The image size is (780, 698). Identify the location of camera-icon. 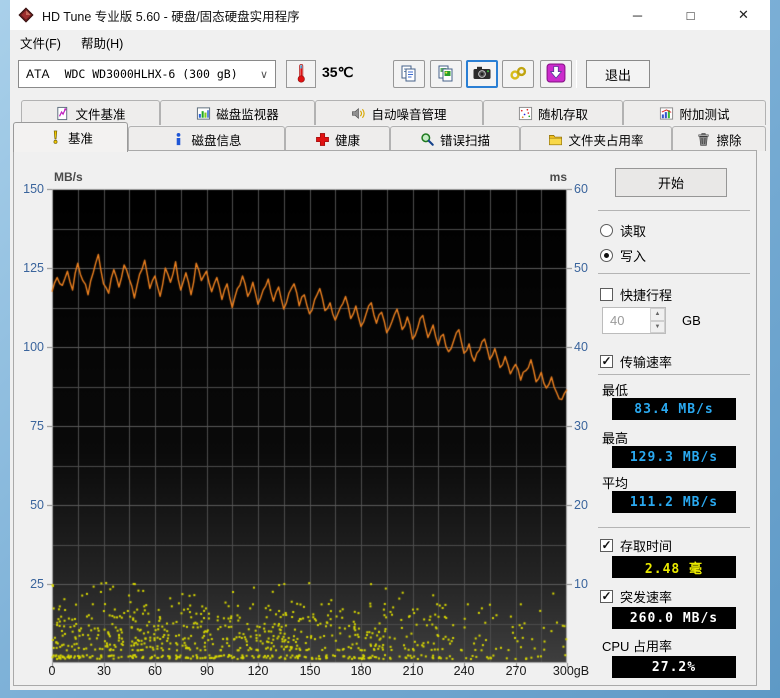
(482, 74).